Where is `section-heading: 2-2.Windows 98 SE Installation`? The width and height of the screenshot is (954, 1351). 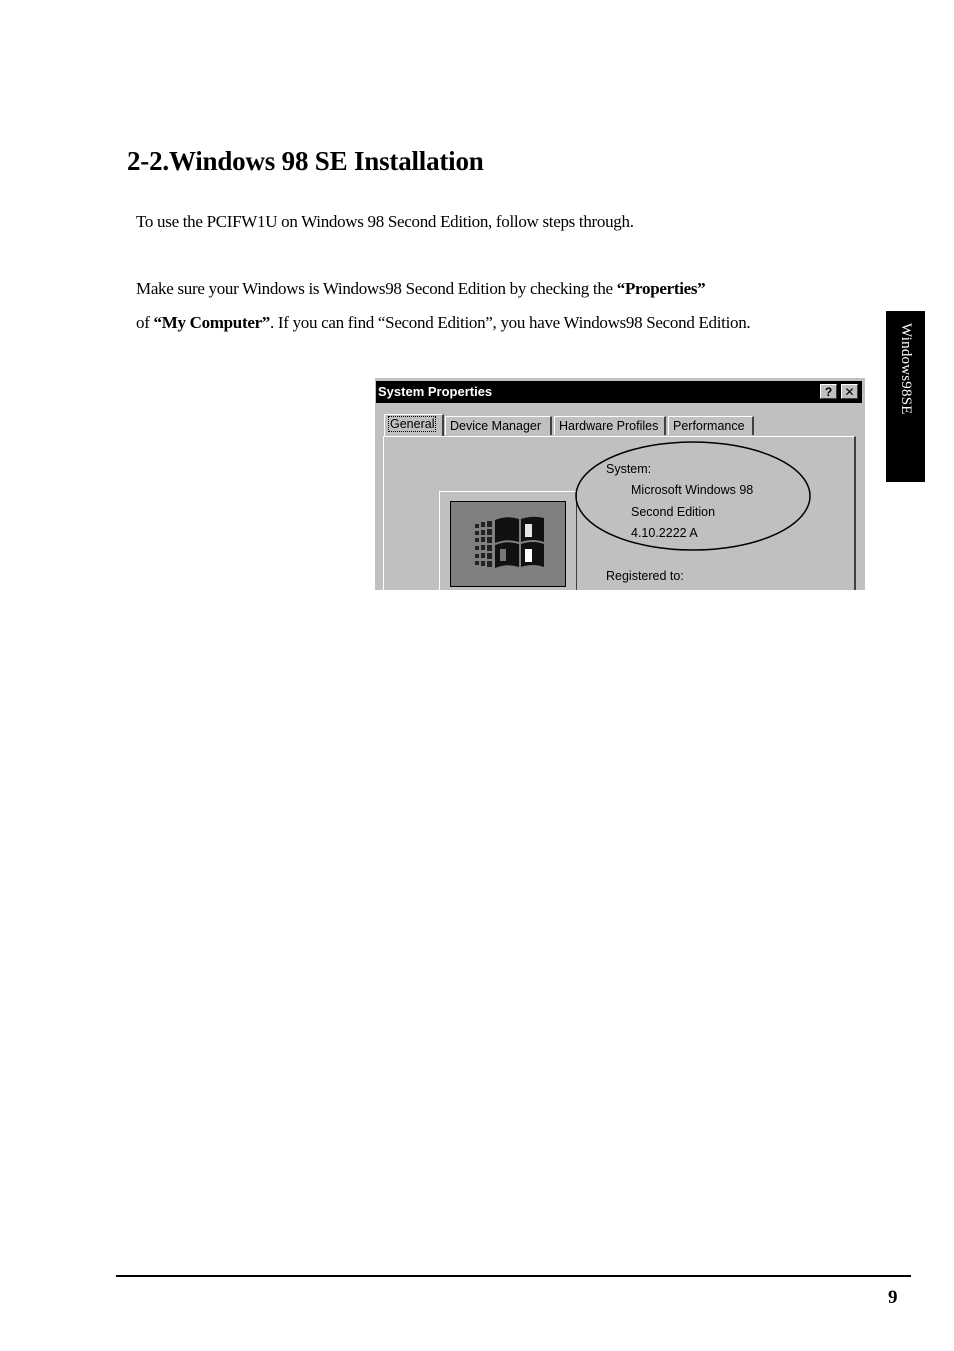
section-heading: 2-2.Windows 98 SE Installation is located at coordinates (305, 161).